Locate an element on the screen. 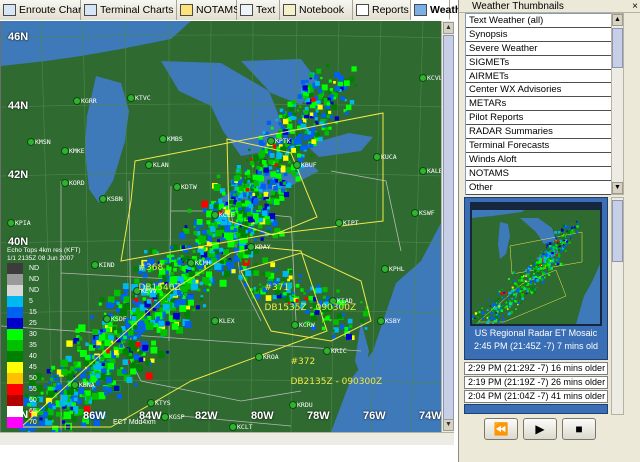  legend-label: 70 is located at coordinates (33, 422).